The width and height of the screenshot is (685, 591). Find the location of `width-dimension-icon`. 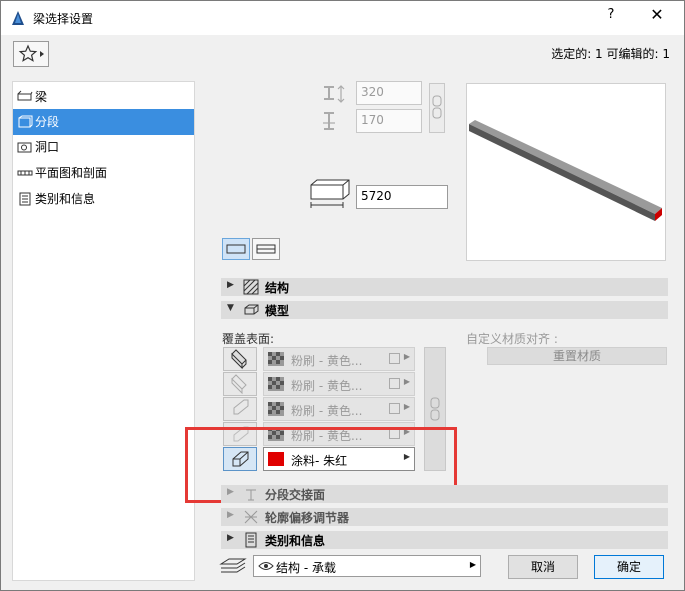

width-dimension-icon is located at coordinates (334, 94).